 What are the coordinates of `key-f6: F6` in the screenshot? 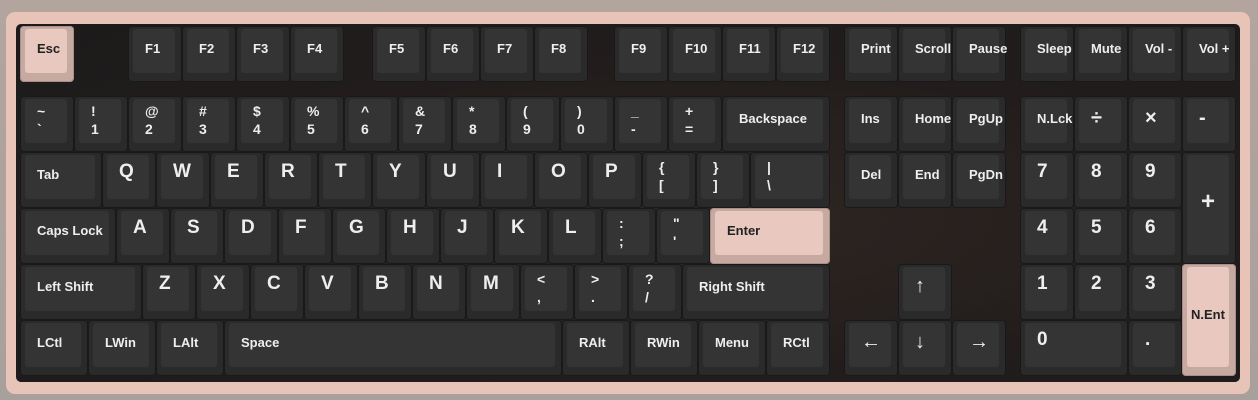 It's located at (453, 54).